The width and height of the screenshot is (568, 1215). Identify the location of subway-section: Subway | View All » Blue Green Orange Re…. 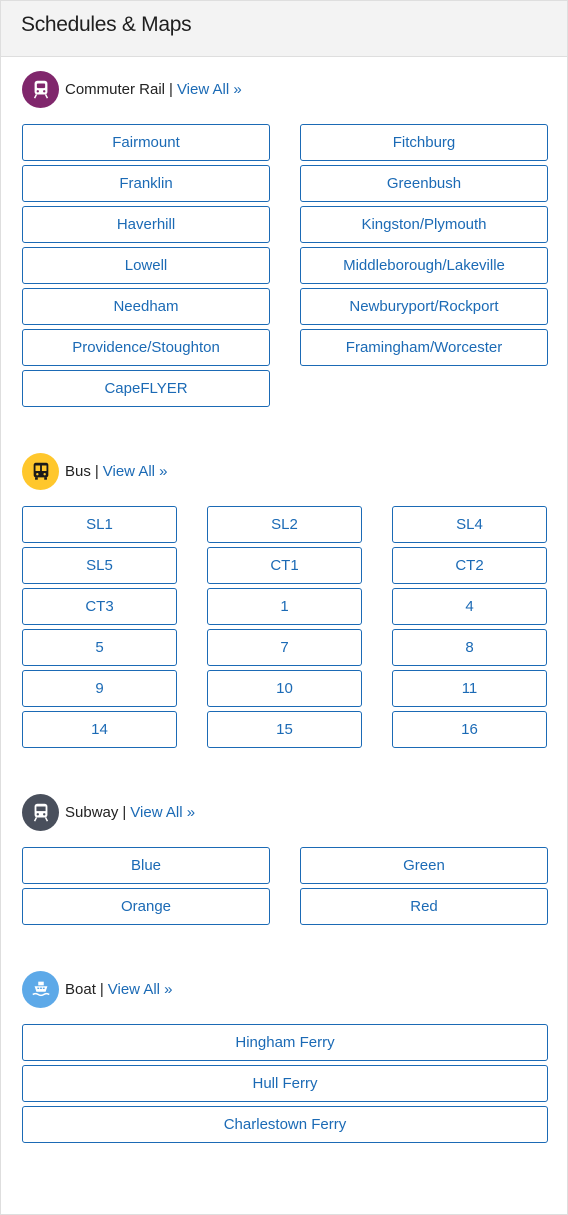
(285, 858).